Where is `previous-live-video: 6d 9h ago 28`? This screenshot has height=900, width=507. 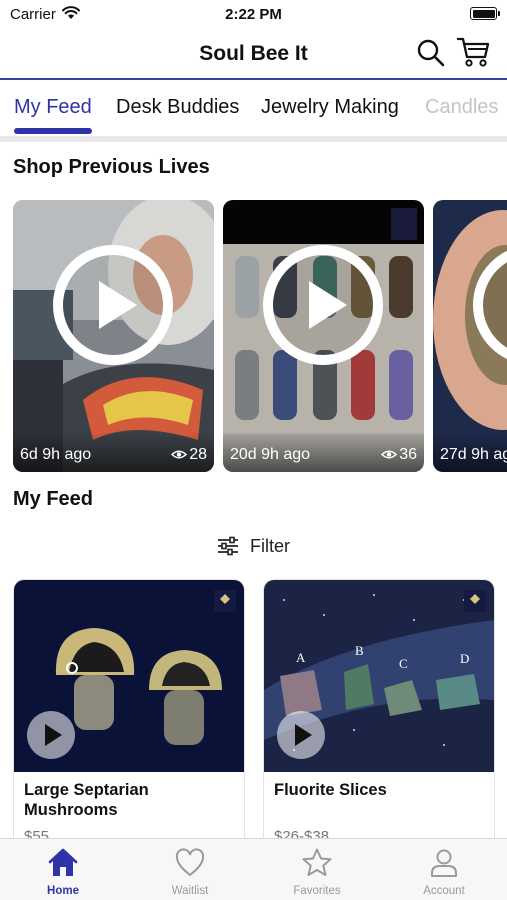
previous-live-video: 6d 9h ago 28 is located at coordinates (113, 336).